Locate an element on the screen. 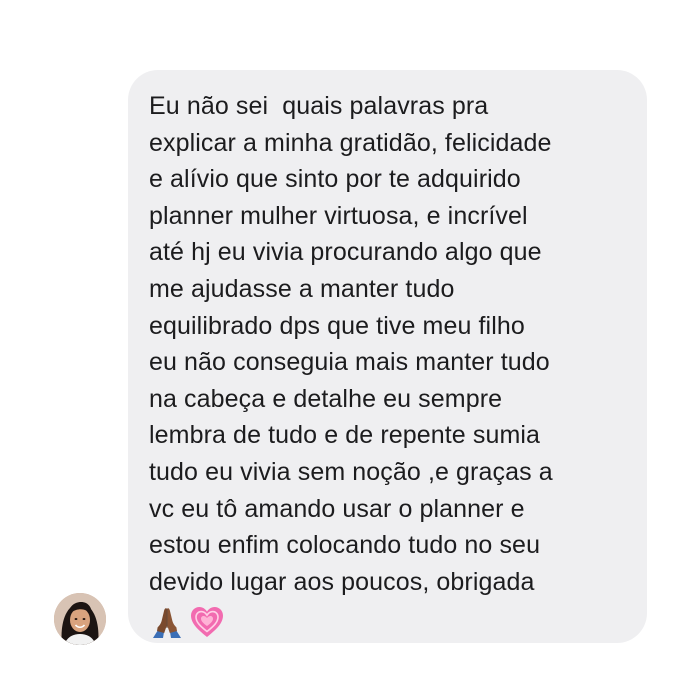  message-line: lembra de tudo e de repente sumia is located at coordinates (345, 435).